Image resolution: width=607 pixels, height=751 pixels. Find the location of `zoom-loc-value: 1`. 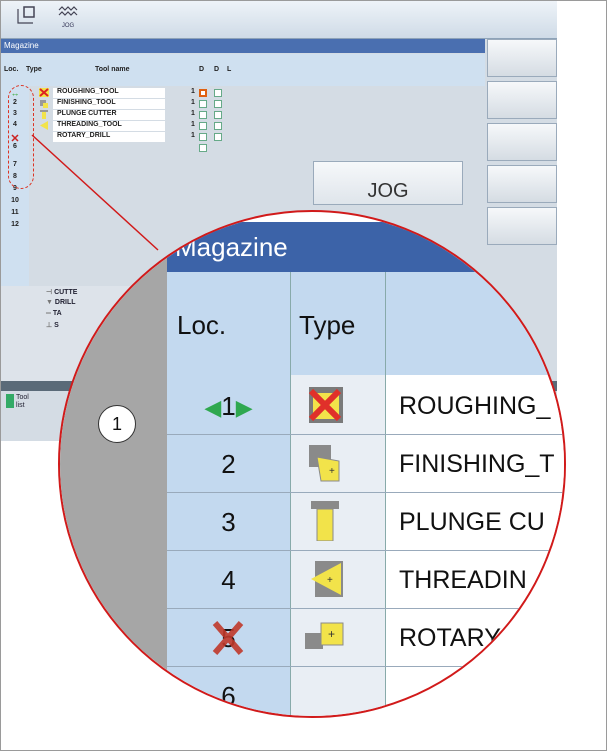

zoom-loc-value: 1 is located at coordinates (228, 406).